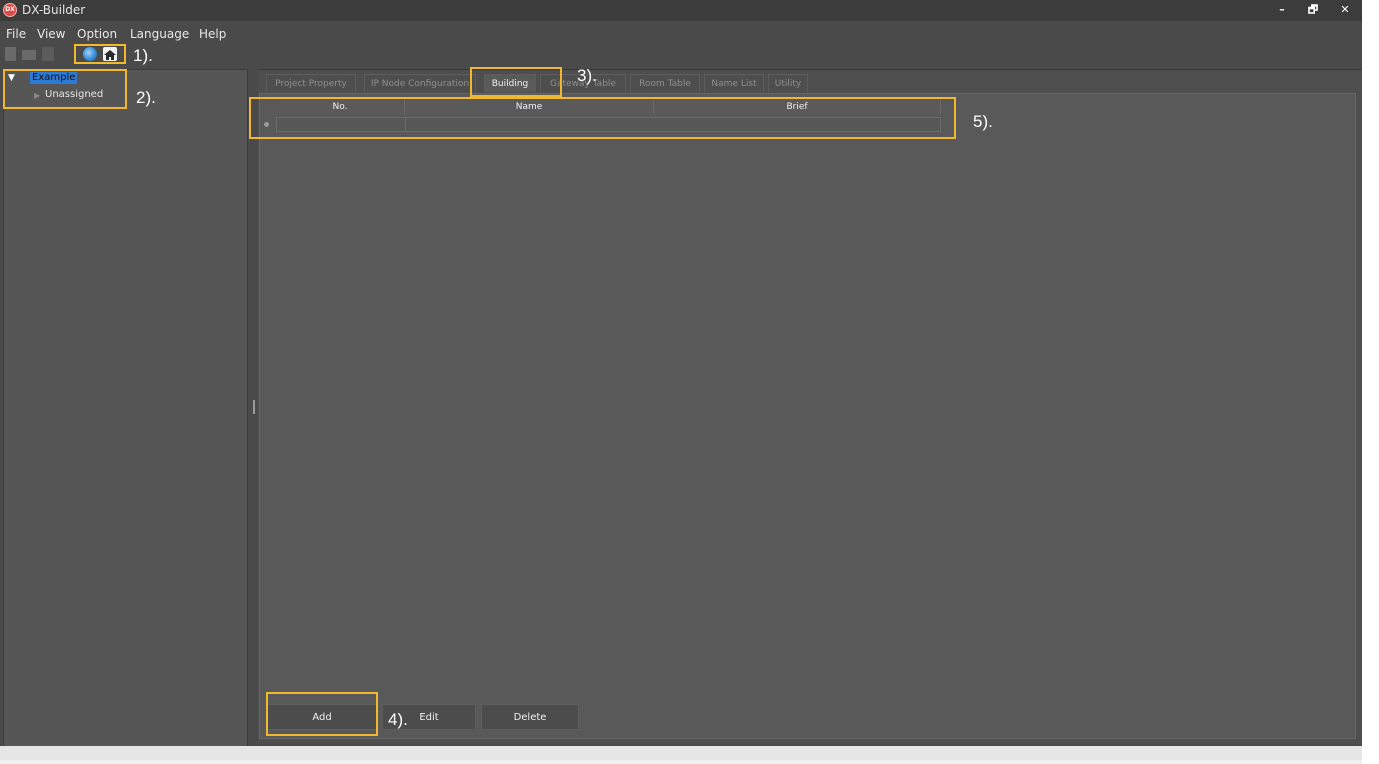  I want to click on status-bar-bottom, so click(681, 762).